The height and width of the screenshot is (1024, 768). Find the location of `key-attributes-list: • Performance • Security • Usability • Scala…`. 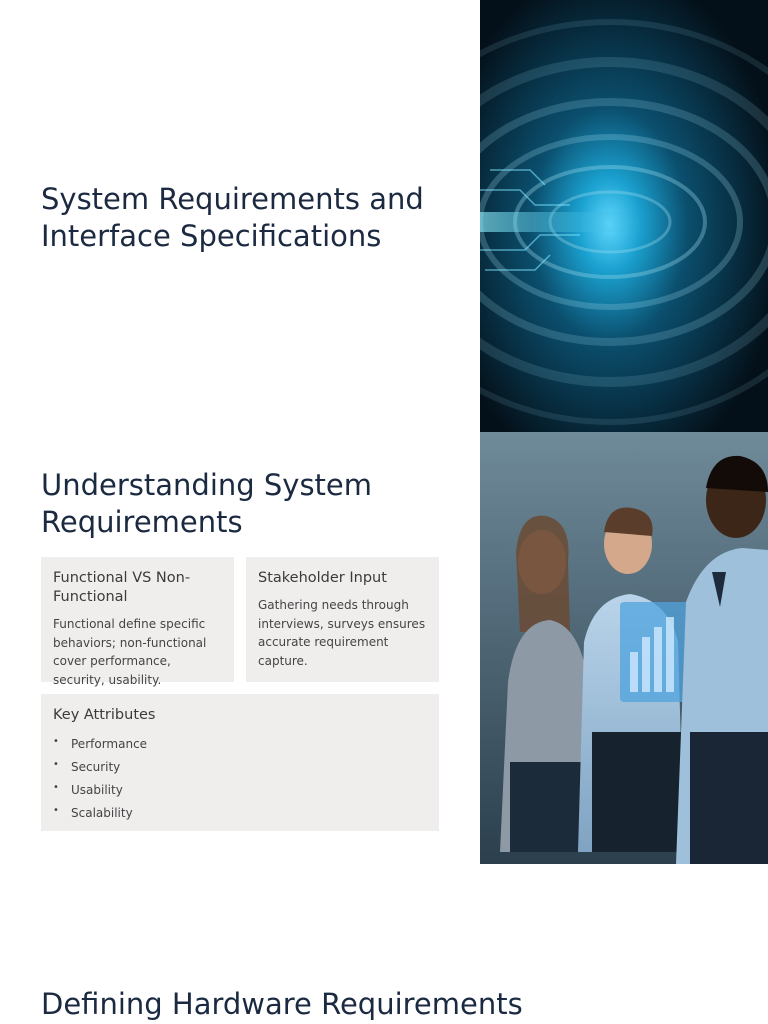

key-attributes-list: • Performance • Security • Usability • Scala… is located at coordinates (240, 779).